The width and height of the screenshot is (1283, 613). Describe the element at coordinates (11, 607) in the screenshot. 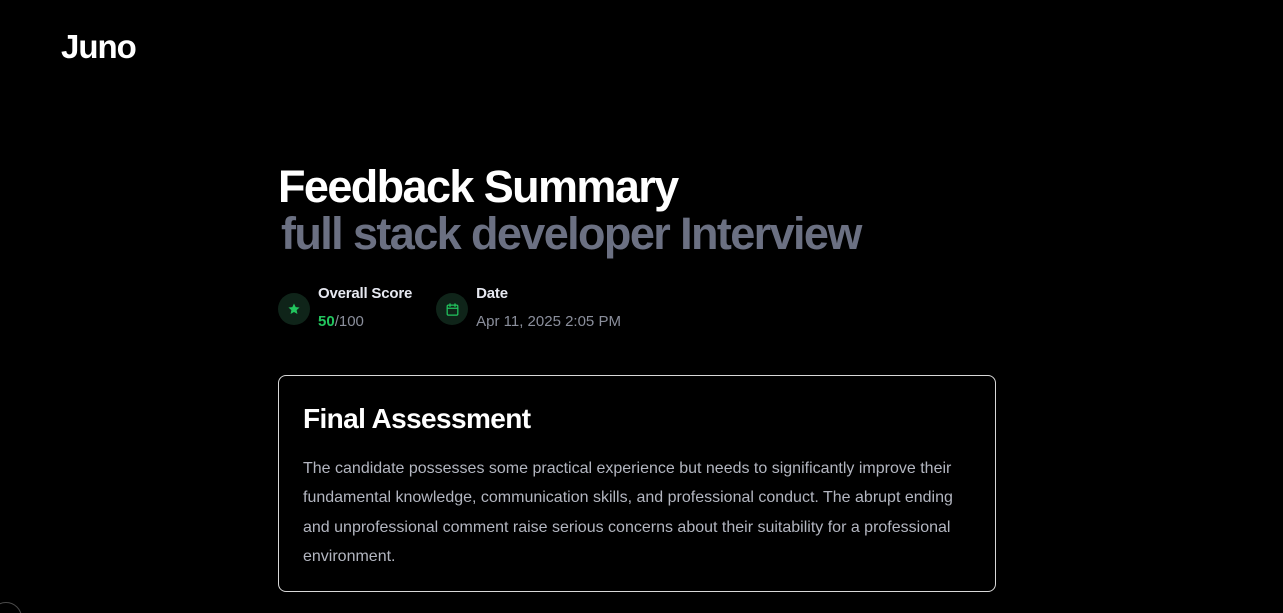

I see `floating-action-button` at that location.